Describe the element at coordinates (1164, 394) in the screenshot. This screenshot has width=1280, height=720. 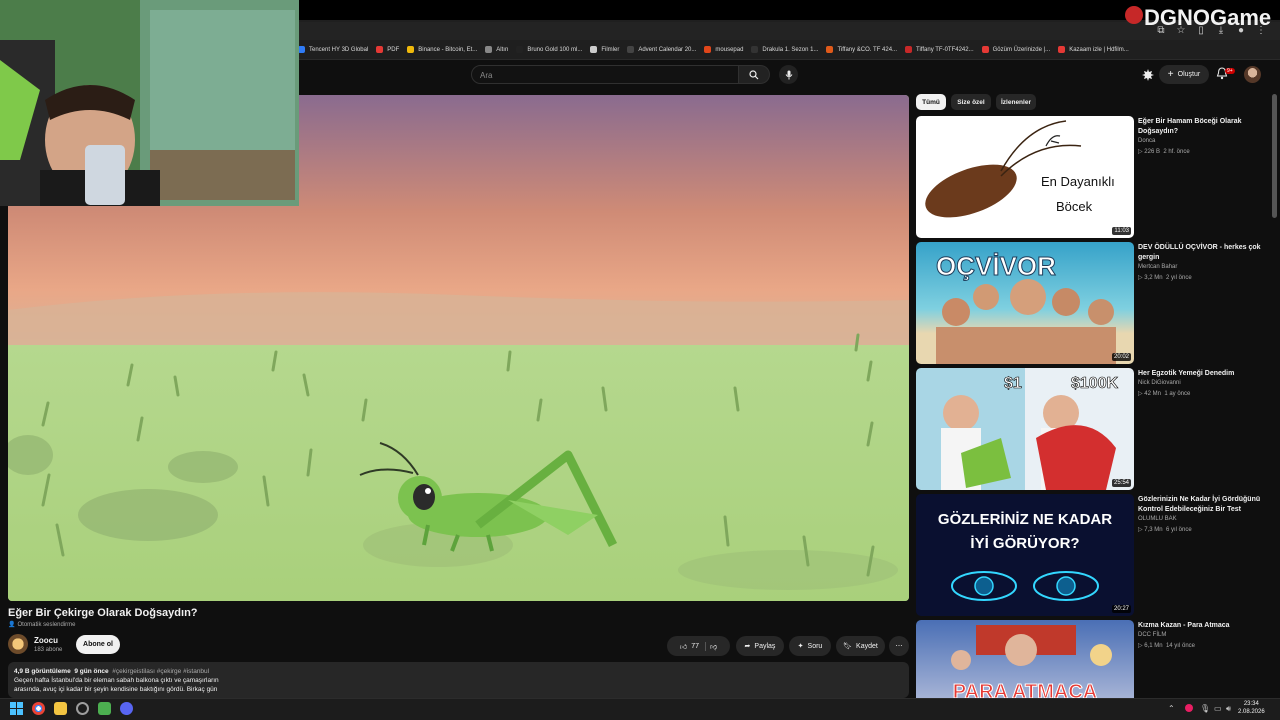
I see `recommendation-meta: ▷ 42 Mn 1 ay önce` at that location.